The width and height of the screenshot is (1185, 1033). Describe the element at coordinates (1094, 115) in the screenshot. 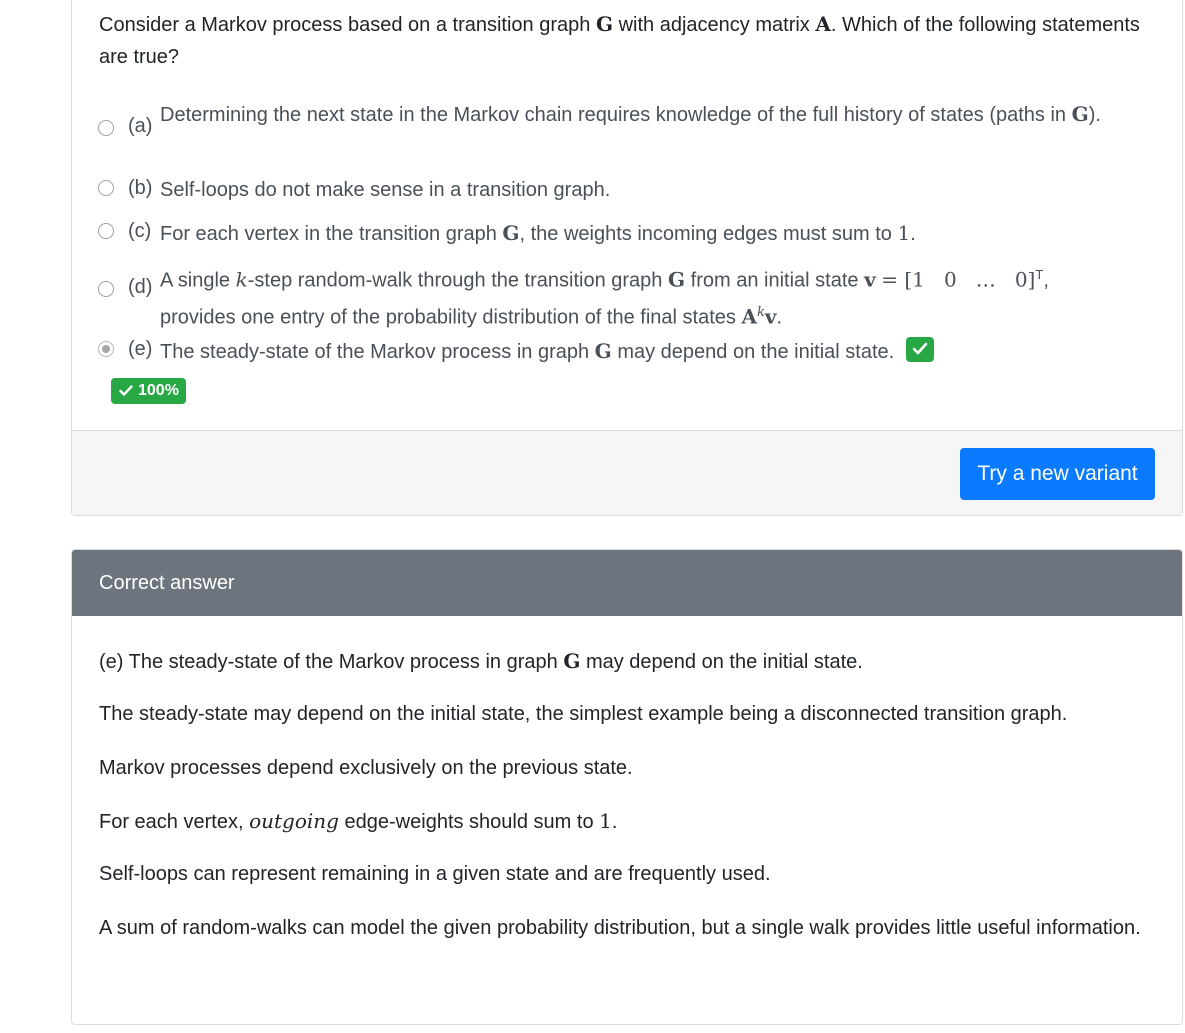

I see `option-text-part: ).` at that location.